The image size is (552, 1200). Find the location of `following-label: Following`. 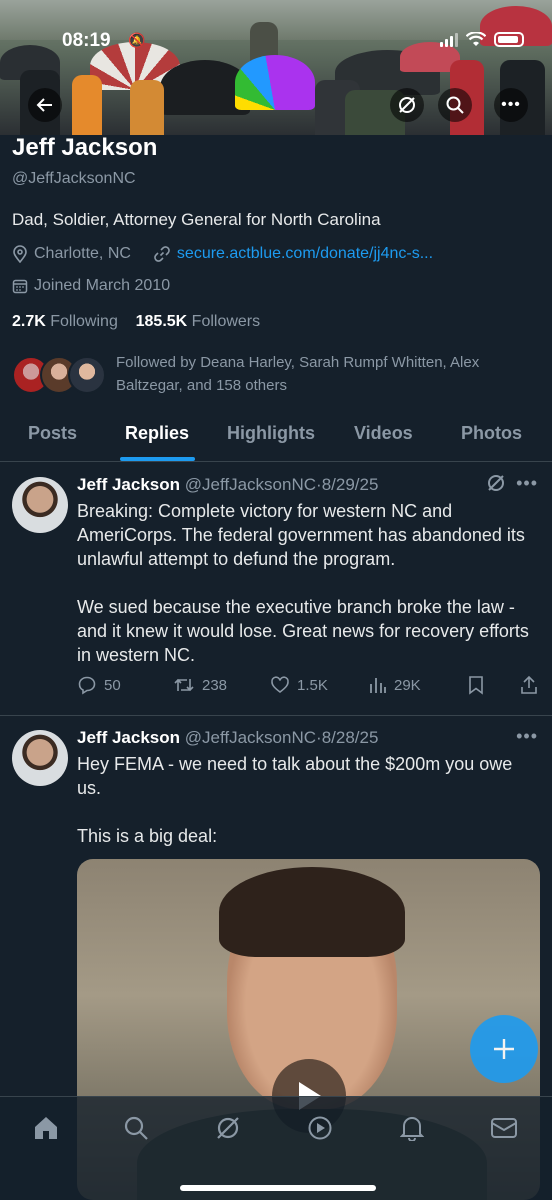

following-label: Following is located at coordinates (84, 321).